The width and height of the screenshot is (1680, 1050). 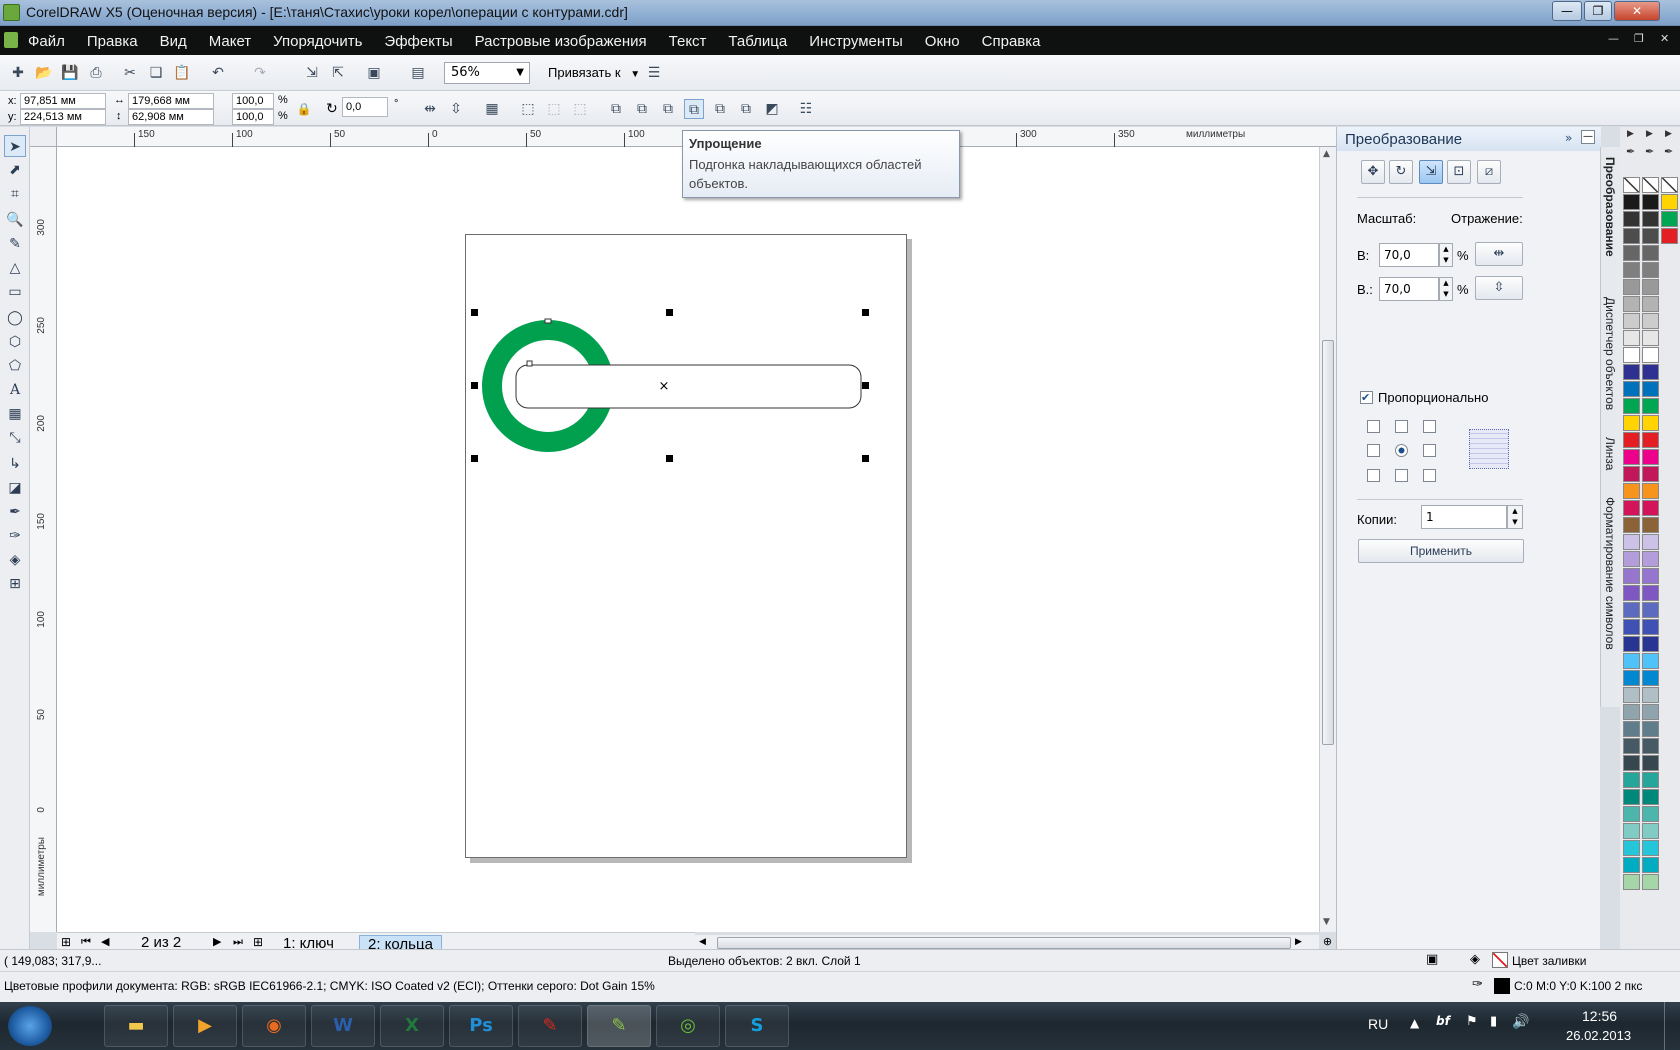 I want to click on selection-handle-top-left, so click(x=474, y=312).